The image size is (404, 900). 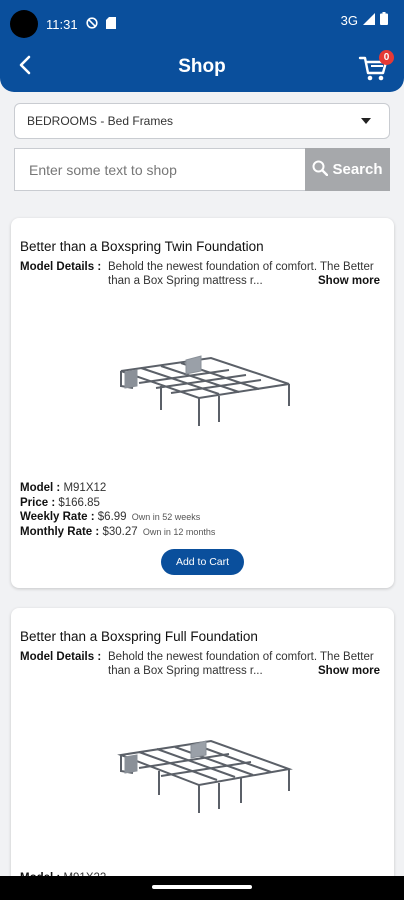 What do you see at coordinates (139, 636) in the screenshot?
I see `product-title: Better than a Boxspring Full Foundation` at bounding box center [139, 636].